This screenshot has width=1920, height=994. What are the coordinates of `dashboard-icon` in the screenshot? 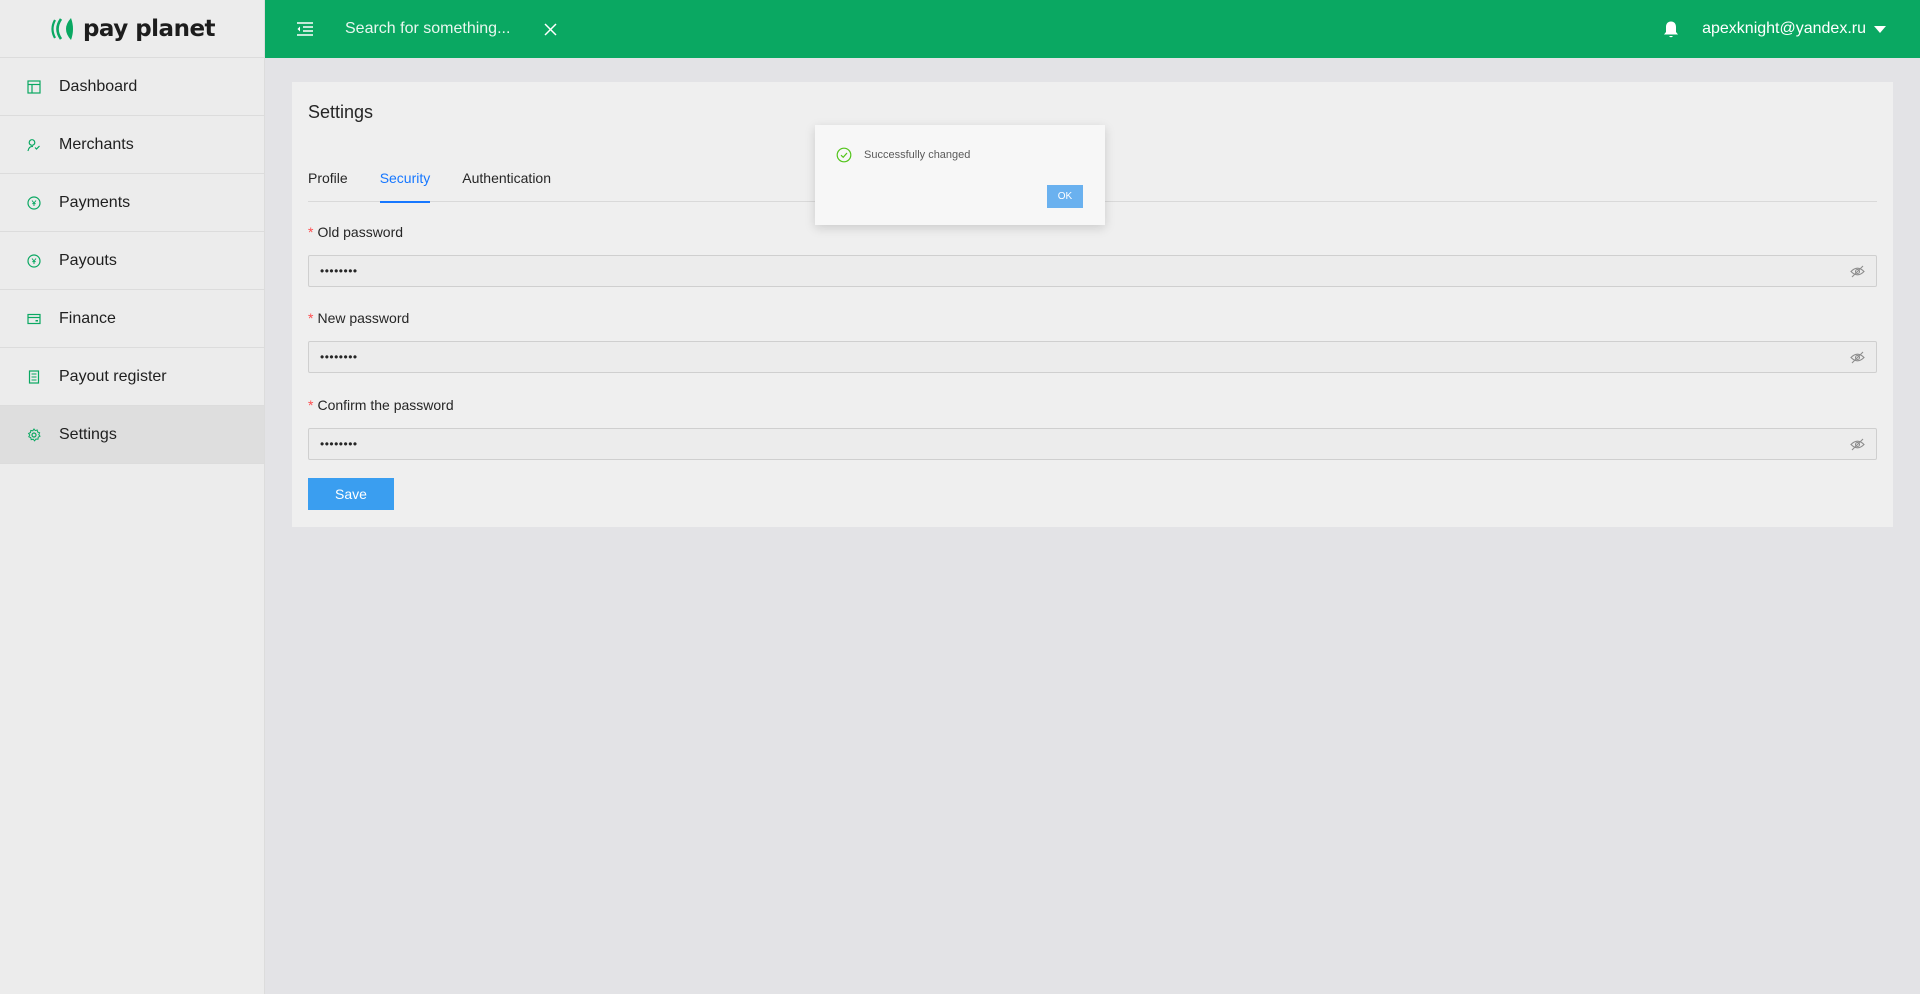 It's located at (34, 87).